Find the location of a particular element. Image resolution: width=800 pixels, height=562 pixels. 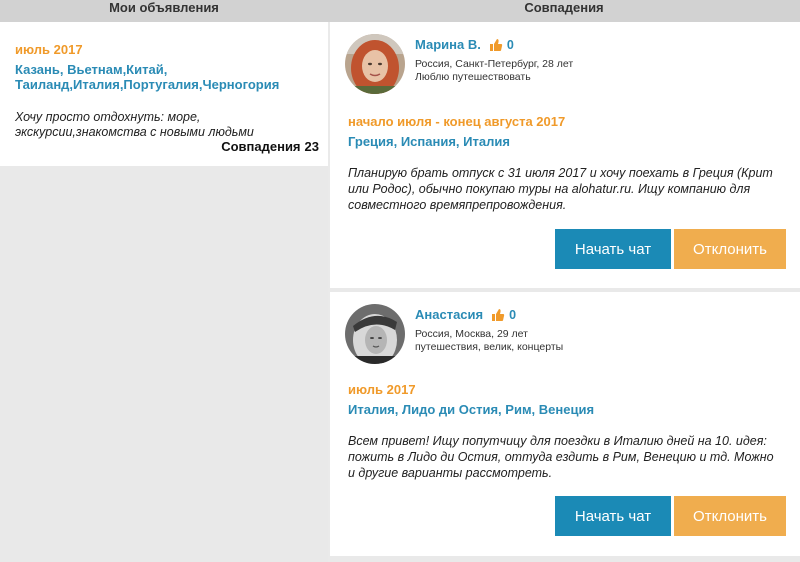

matches-count-link: Совпадения 23 is located at coordinates (167, 146).